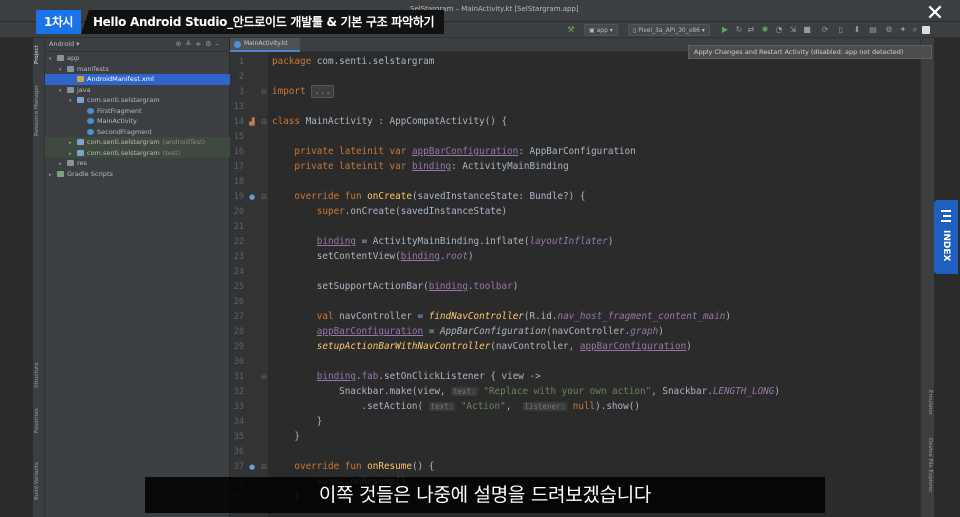  I want to click on project-view-mode: Android, so click(62, 44).